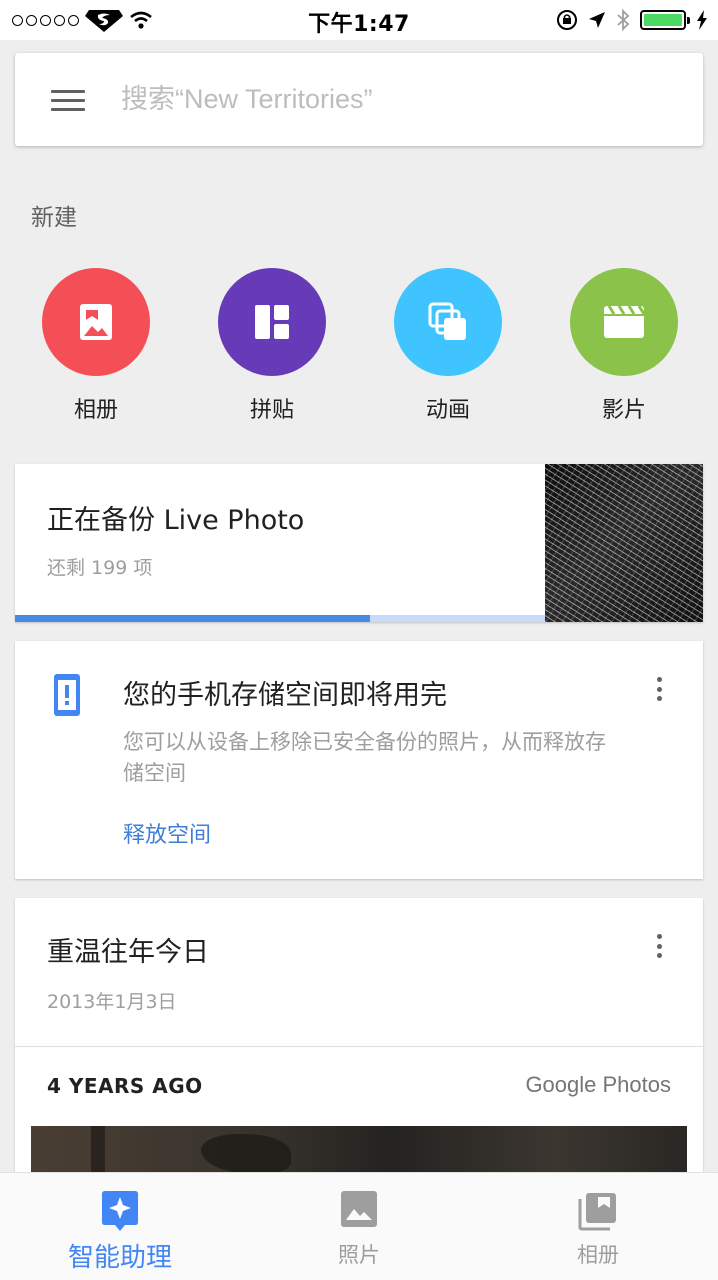 The image size is (718, 1280). I want to click on google-photos-logo: Google Photos, so click(598, 1085).